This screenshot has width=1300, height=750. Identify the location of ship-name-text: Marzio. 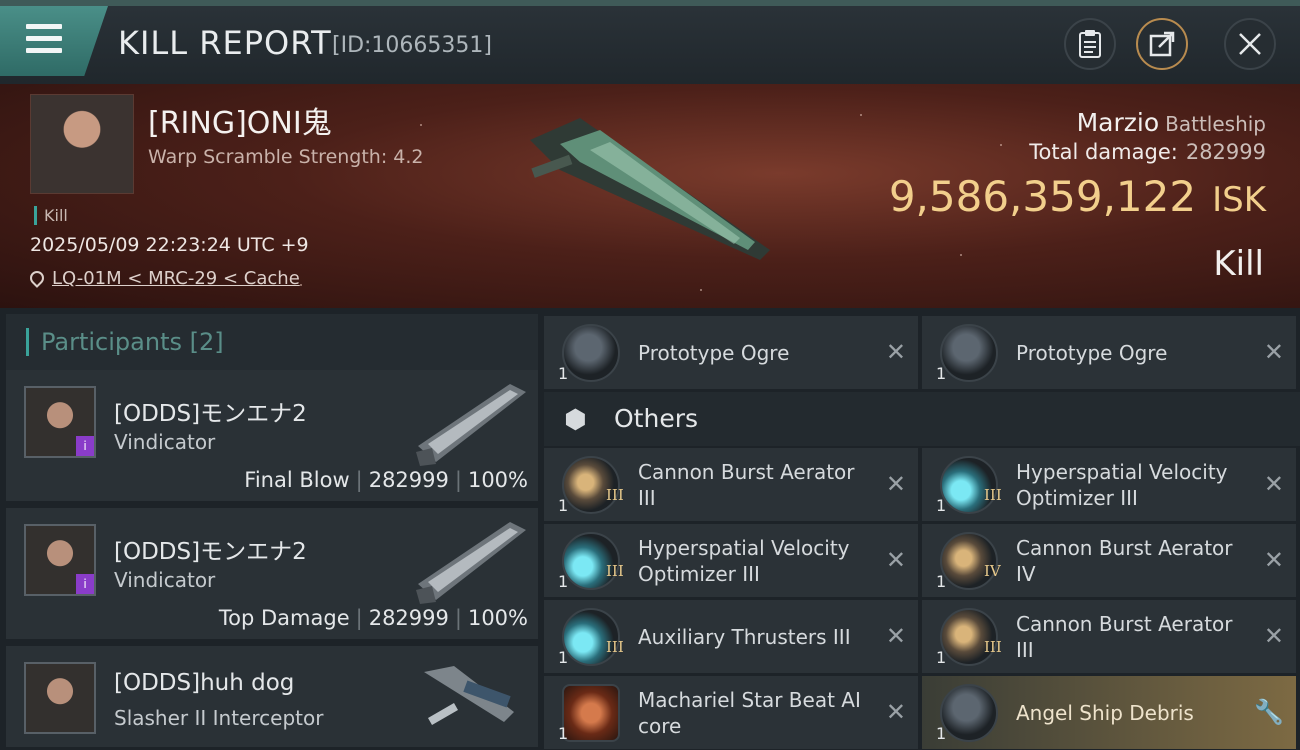
(1118, 122).